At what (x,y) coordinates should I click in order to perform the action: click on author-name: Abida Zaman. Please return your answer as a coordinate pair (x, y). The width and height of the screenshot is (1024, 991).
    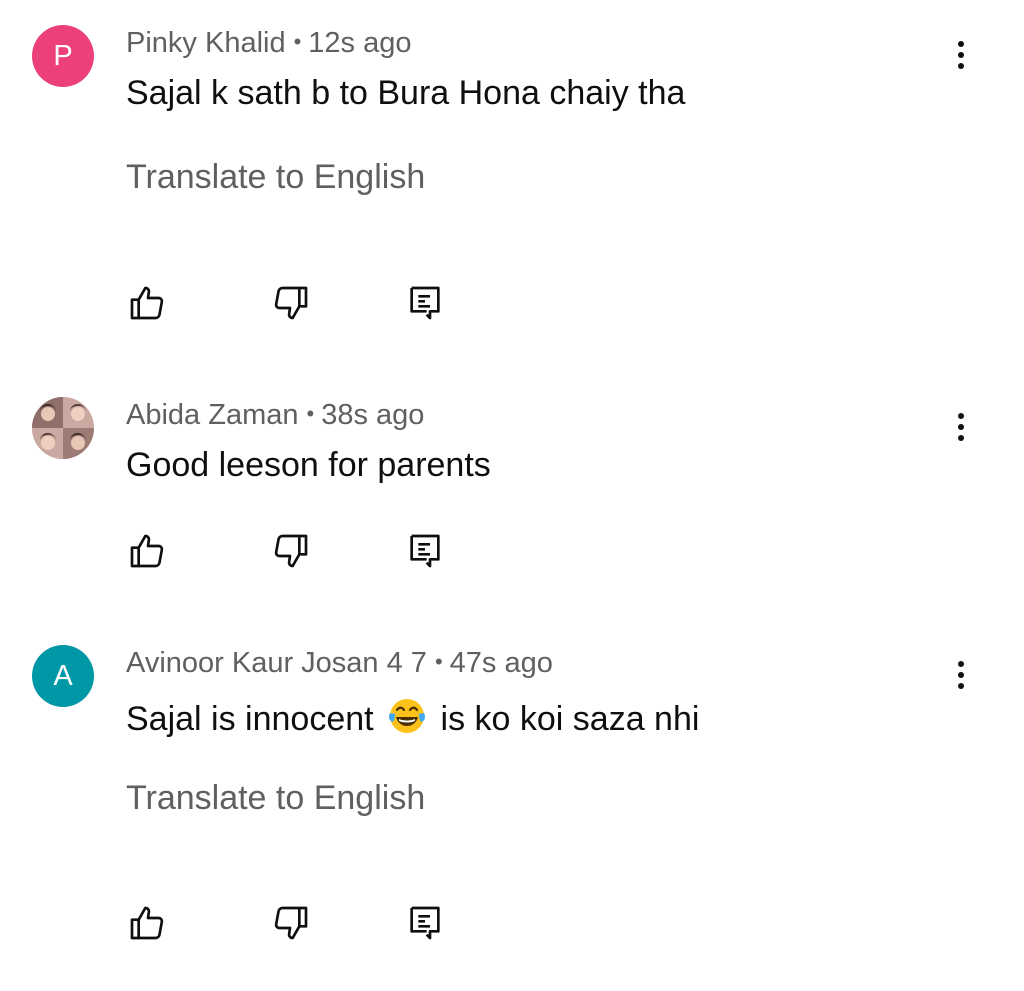
    Looking at the image, I should click on (212, 415).